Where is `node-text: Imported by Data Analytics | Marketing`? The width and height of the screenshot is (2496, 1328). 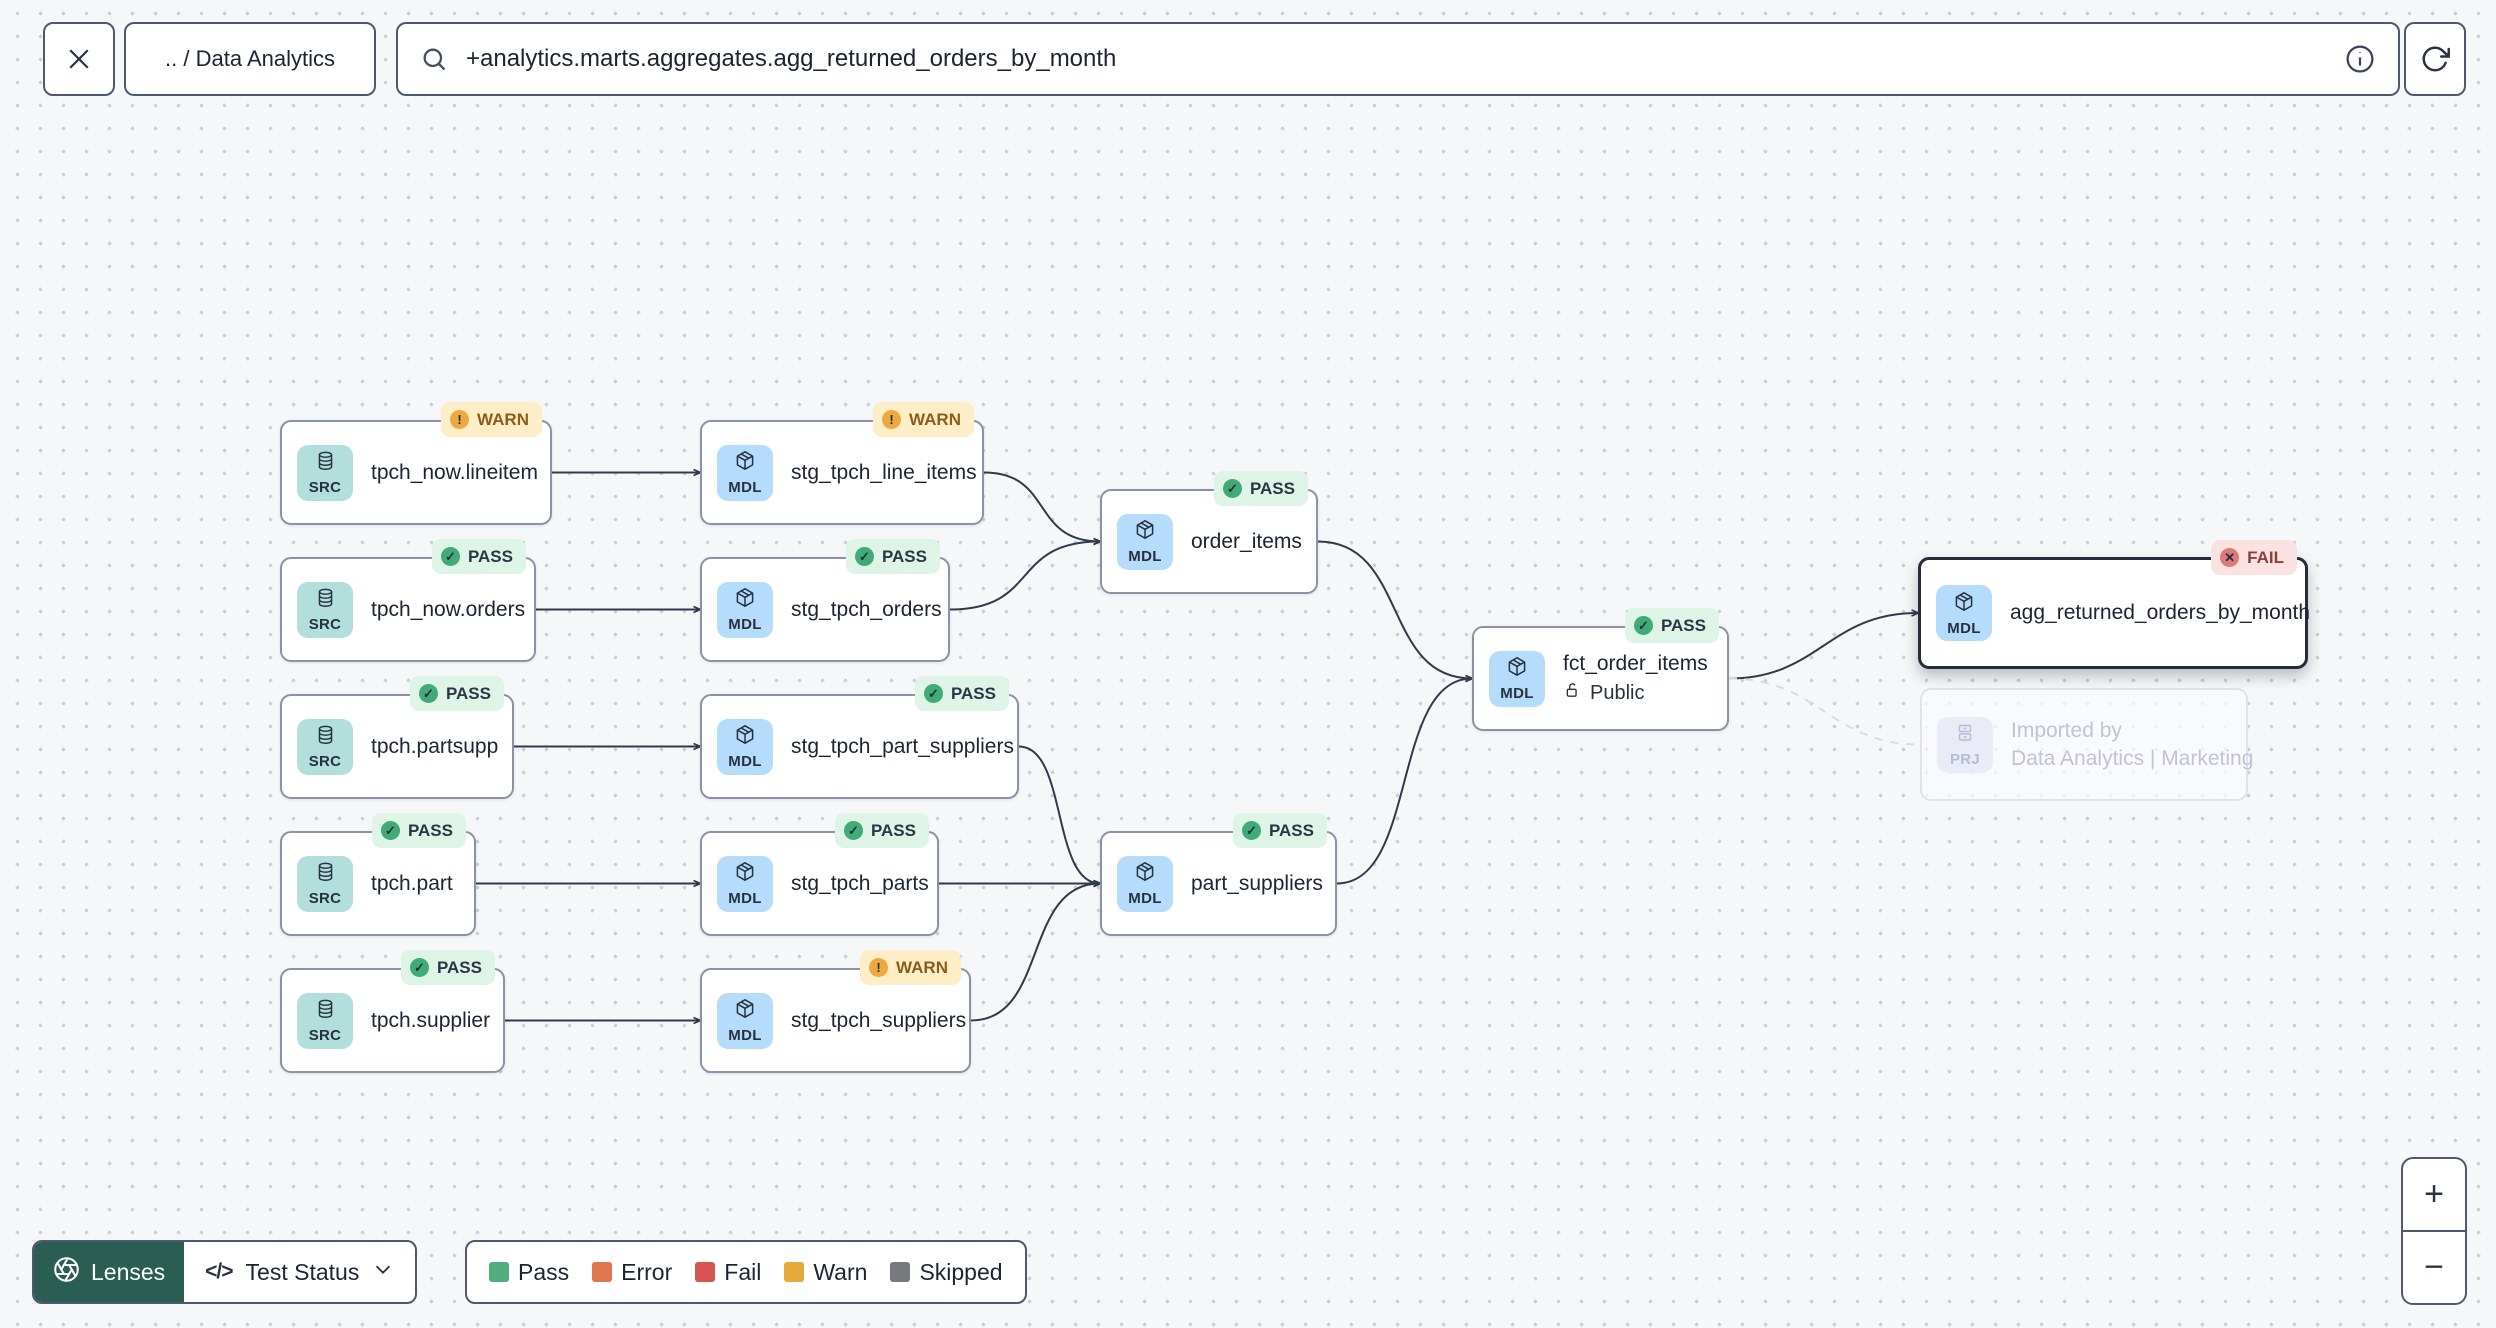
node-text: Imported by Data Analytics | Marketing is located at coordinates (2132, 745).